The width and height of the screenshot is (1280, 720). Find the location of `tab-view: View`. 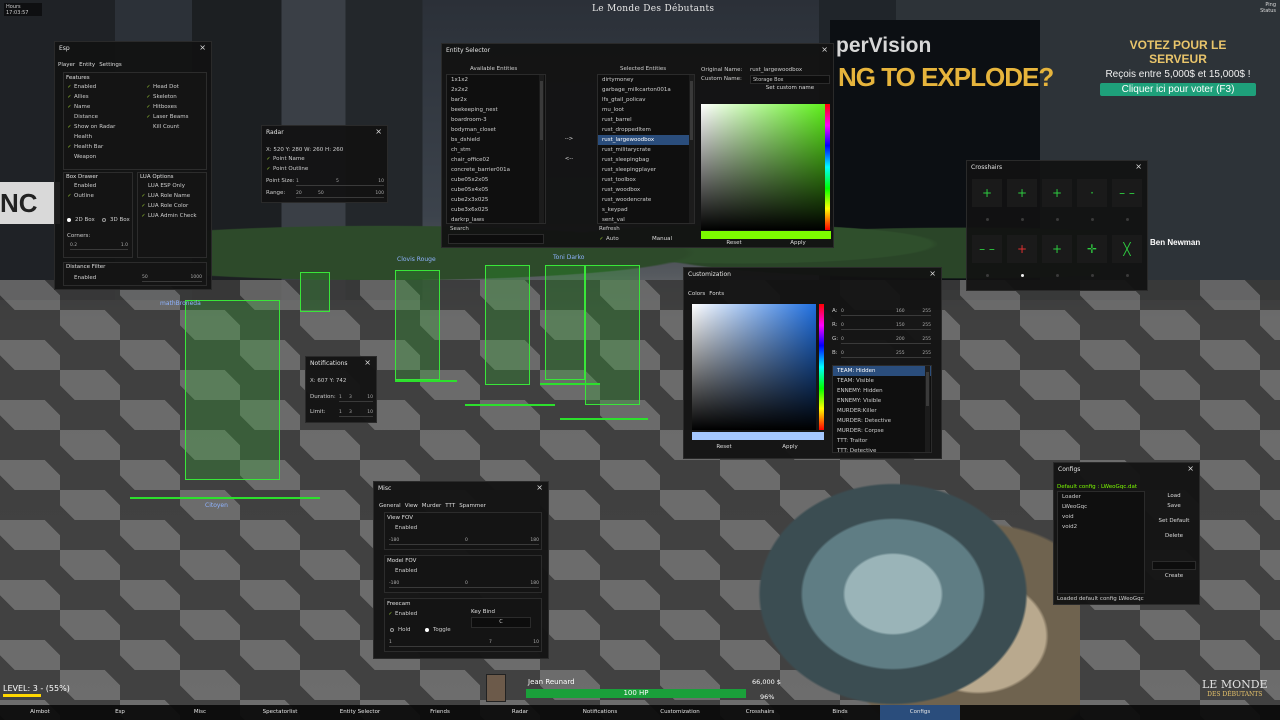

tab-view: View is located at coordinates (411, 506).